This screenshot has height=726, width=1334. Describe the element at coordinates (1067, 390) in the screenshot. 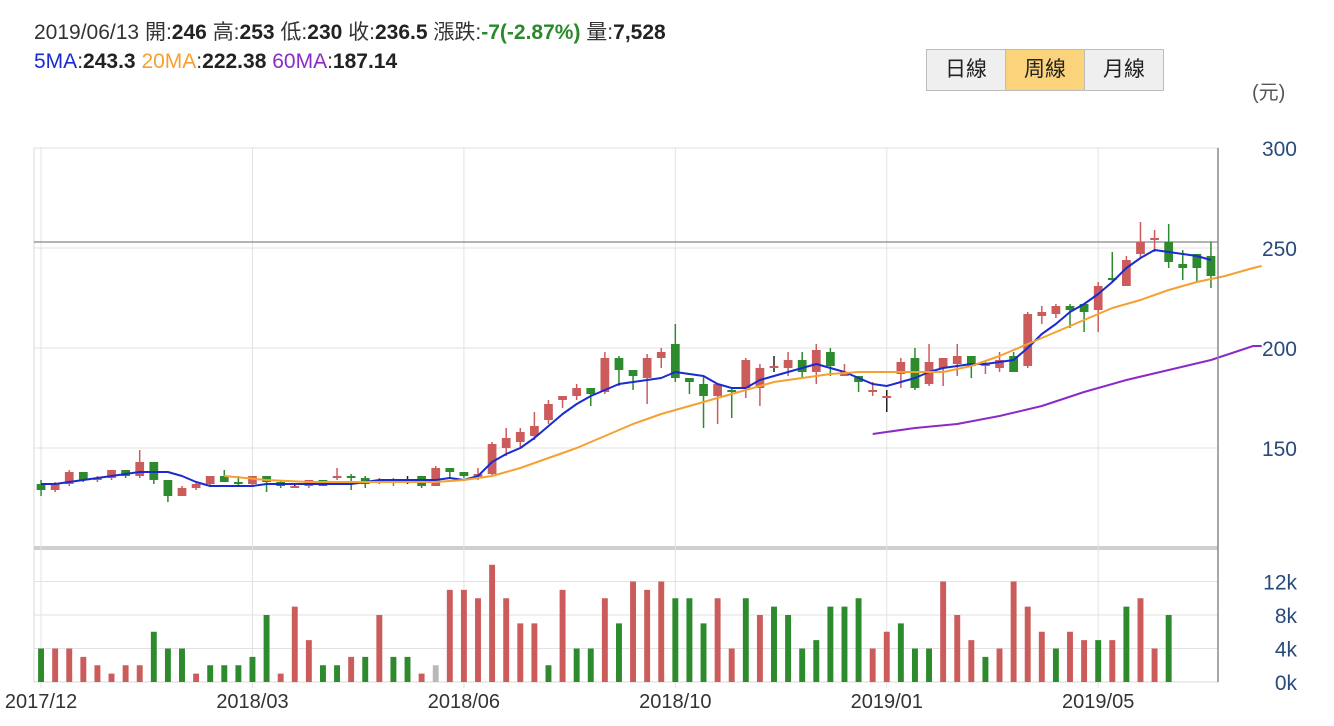

I see `ma60-line` at that location.